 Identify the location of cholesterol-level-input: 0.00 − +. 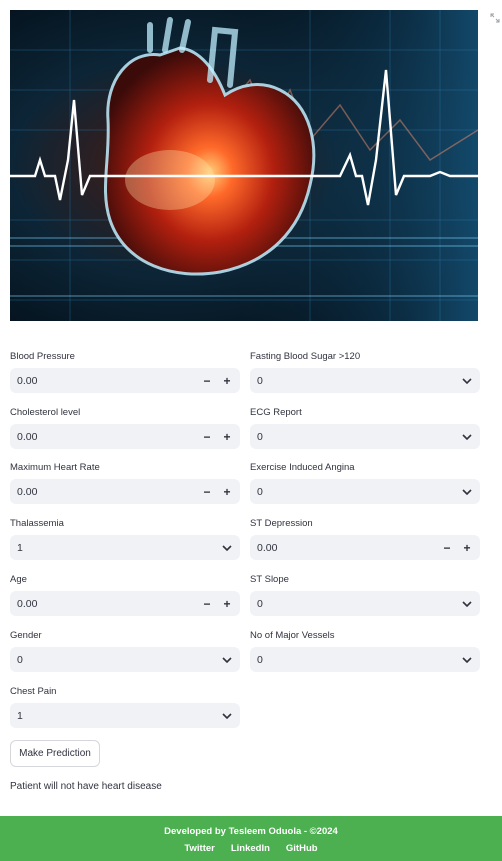
(125, 436).